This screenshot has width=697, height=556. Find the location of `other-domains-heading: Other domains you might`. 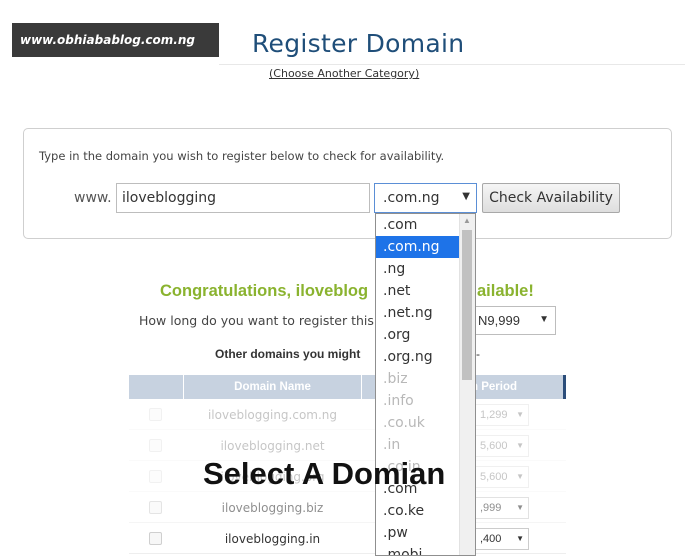

other-domains-heading: Other domains you might is located at coordinates (288, 354).